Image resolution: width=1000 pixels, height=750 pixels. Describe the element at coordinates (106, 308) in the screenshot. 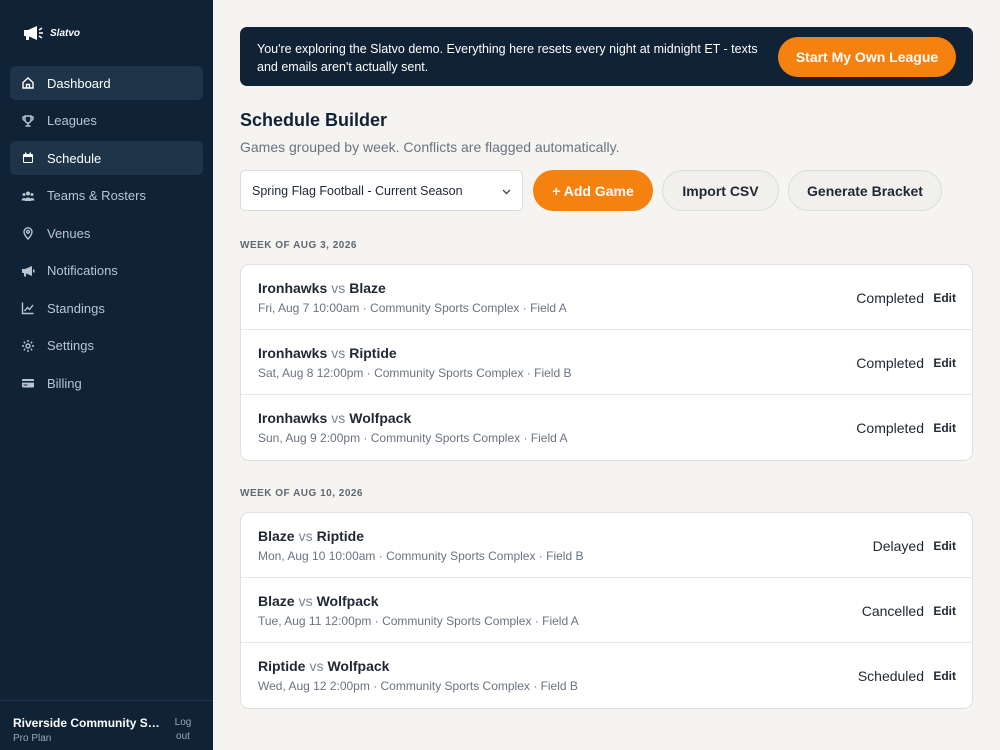

I see `sidebar-item-standings: Standings` at that location.